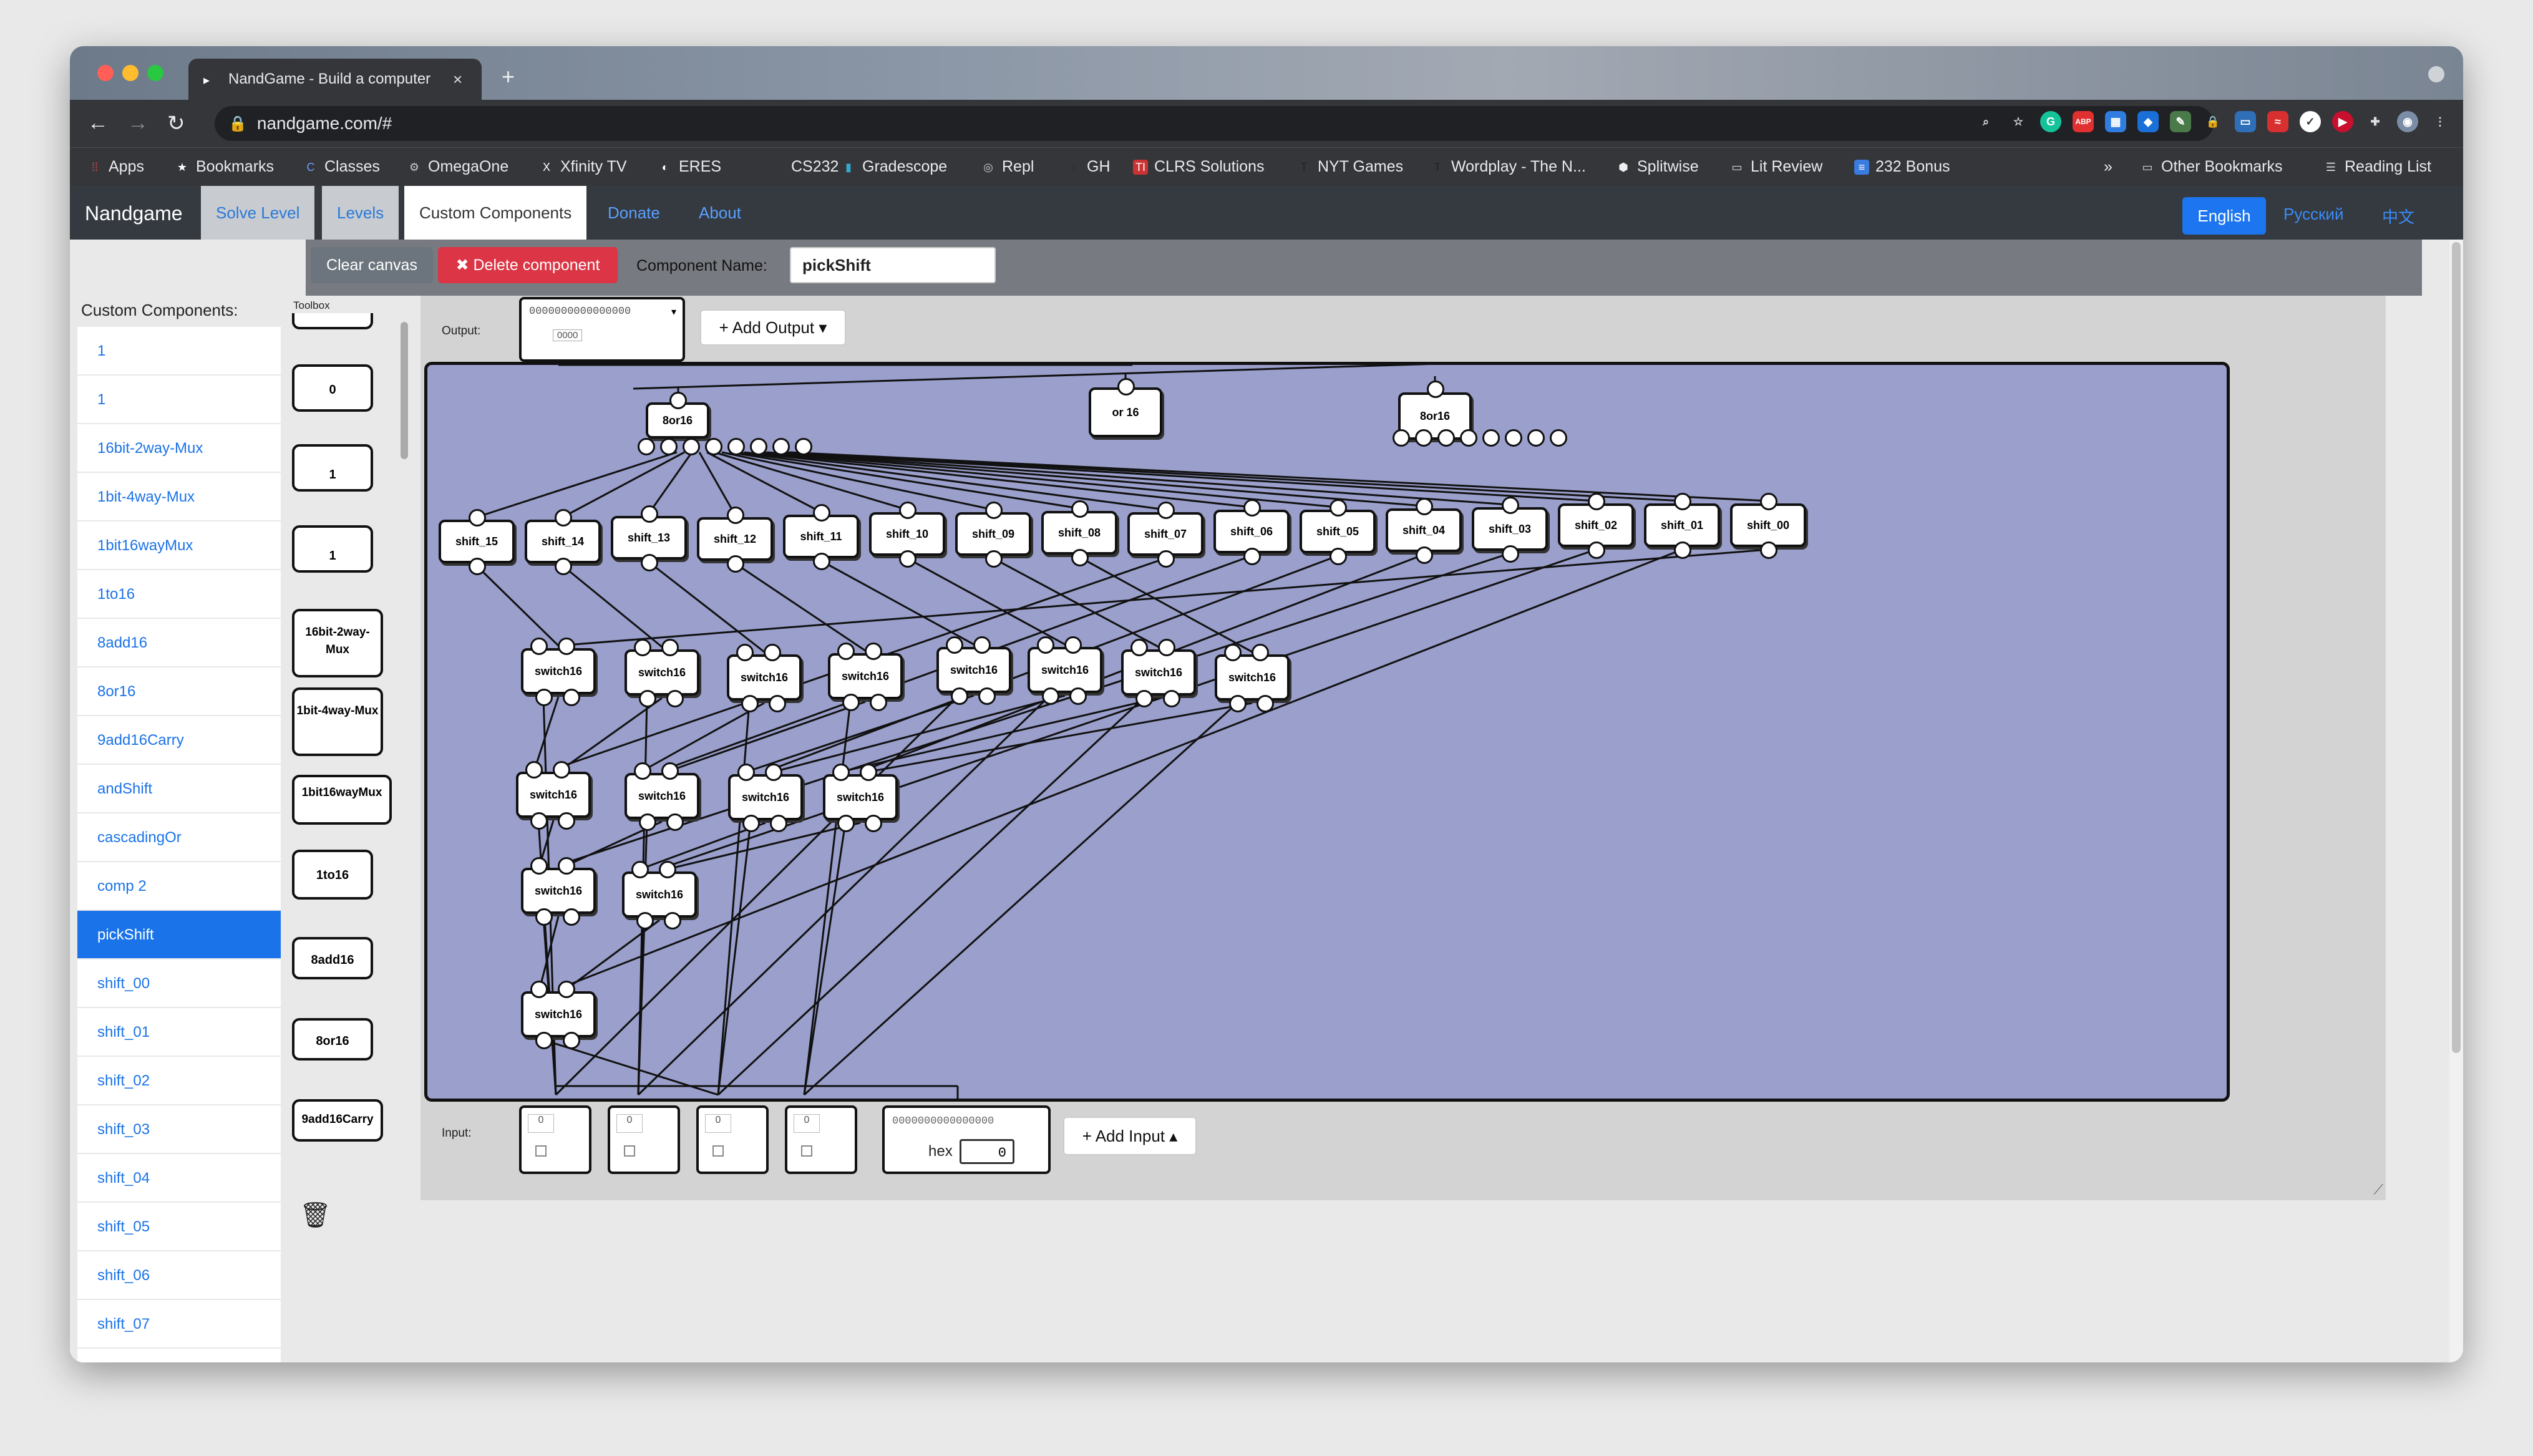 The width and height of the screenshot is (2533, 1456). What do you see at coordinates (987, 1152) in the screenshot?
I see `hex-value-input: 0` at bounding box center [987, 1152].